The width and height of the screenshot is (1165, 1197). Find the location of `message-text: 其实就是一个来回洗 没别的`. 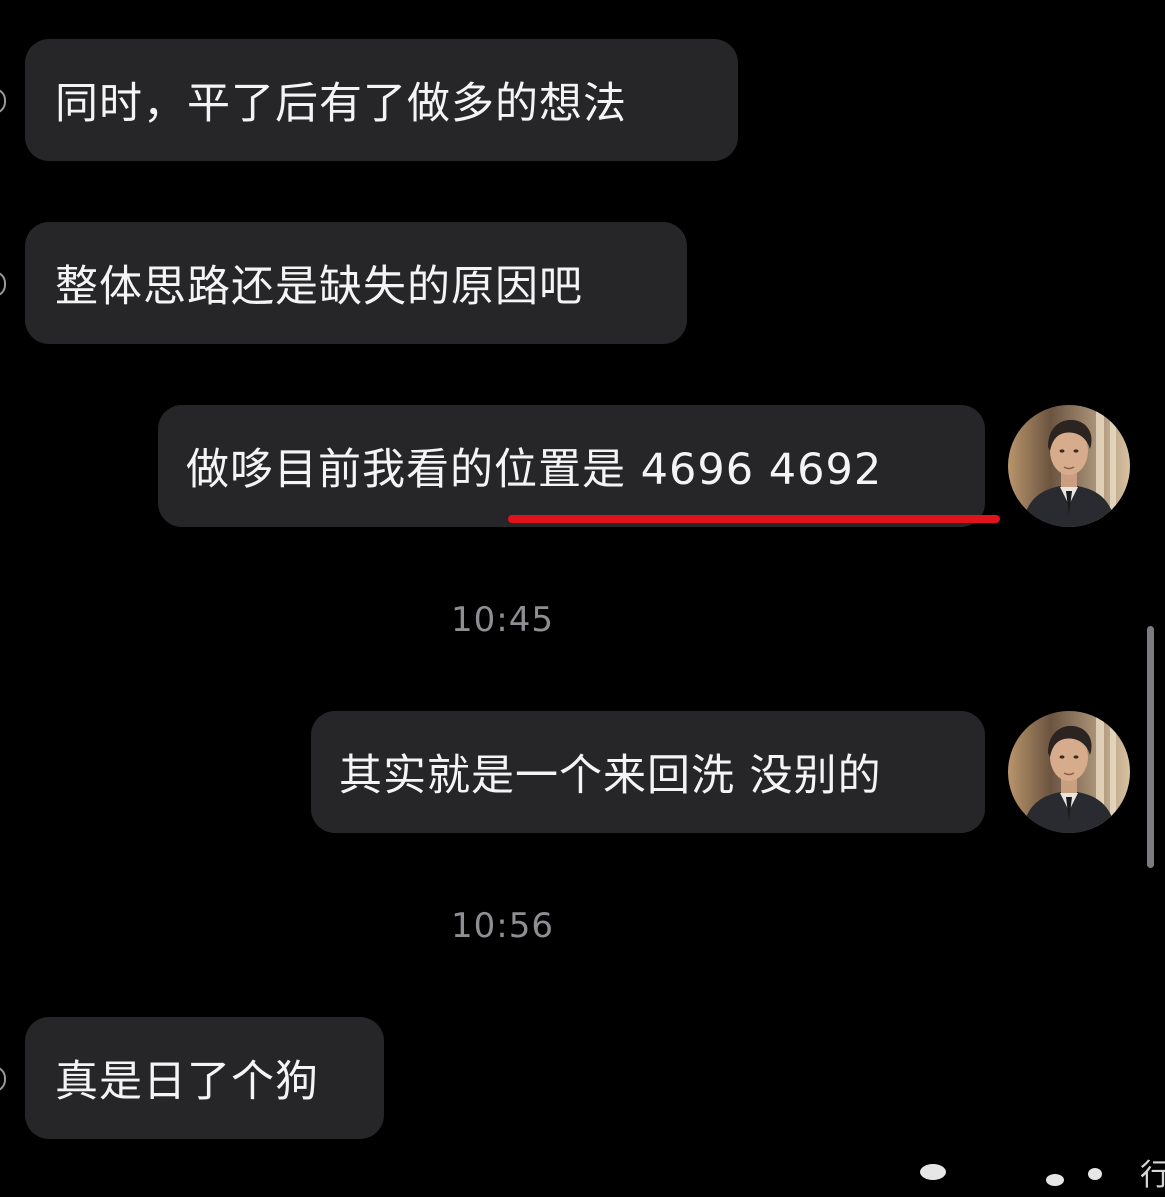

message-text: 其实就是一个来回洗 没别的 is located at coordinates (610, 776).